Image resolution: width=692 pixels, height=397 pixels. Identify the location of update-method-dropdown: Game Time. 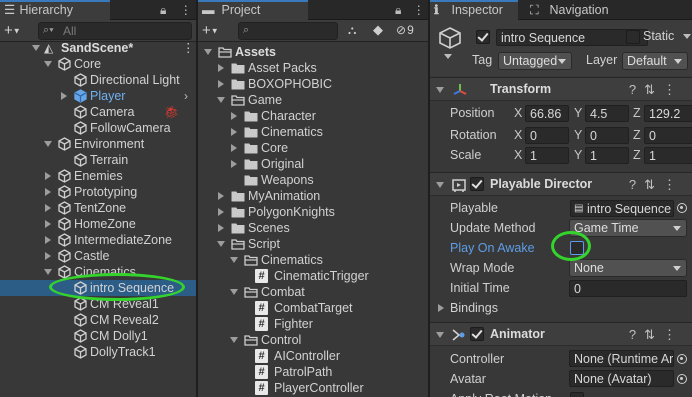
(628, 228).